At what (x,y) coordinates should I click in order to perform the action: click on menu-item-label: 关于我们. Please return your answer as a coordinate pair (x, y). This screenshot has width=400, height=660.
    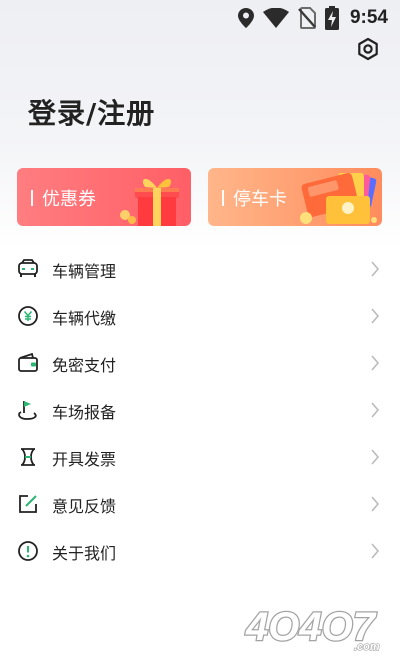
    Looking at the image, I should click on (84, 553).